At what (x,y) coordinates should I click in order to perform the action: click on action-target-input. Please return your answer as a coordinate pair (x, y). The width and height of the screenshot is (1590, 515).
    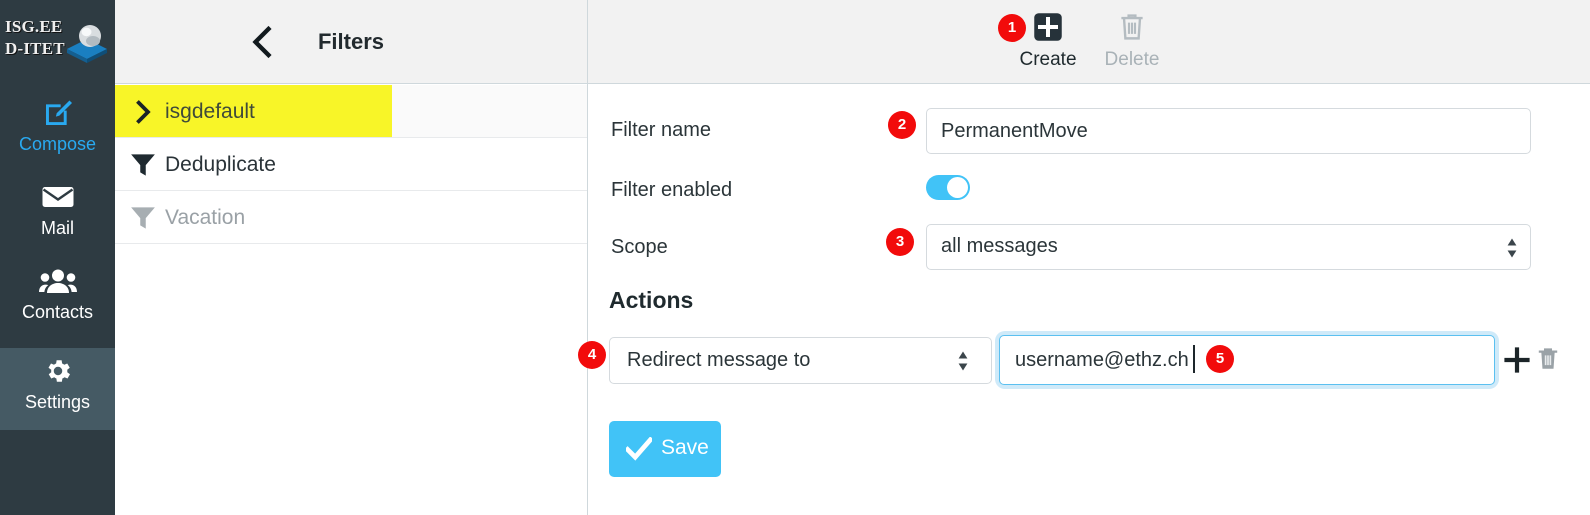
    Looking at the image, I should click on (1247, 360).